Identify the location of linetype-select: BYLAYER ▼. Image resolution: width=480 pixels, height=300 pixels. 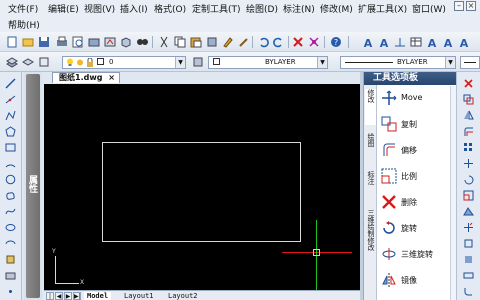
(398, 62).